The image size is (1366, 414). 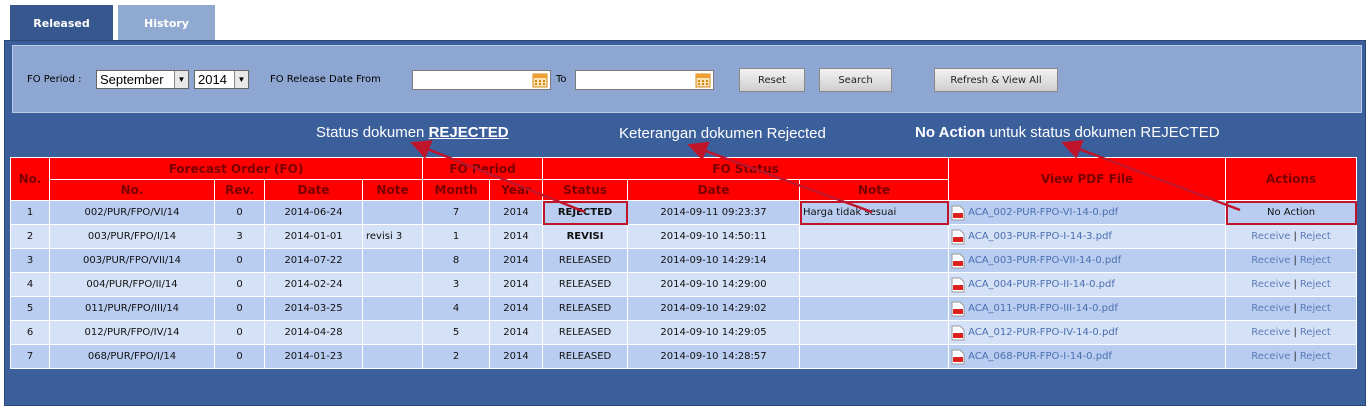 I want to click on col-header-no: No., so click(x=30, y=179).